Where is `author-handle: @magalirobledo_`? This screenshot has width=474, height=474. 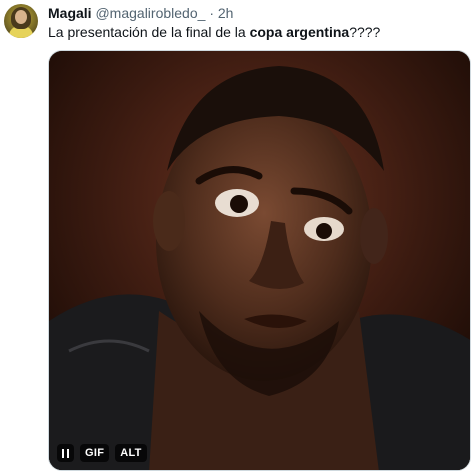
author-handle: @magalirobledo_ is located at coordinates (150, 13).